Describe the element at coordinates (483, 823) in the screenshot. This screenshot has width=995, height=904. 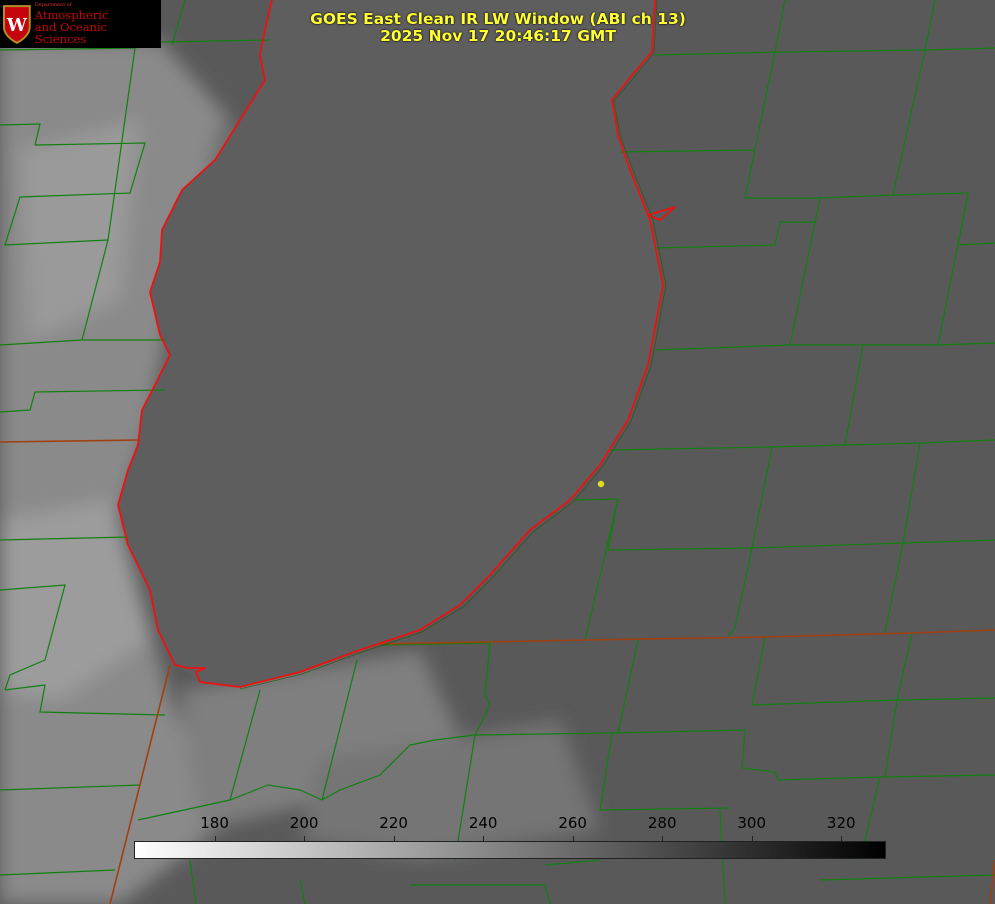
I see `colorbar-tick-label: 240` at that location.